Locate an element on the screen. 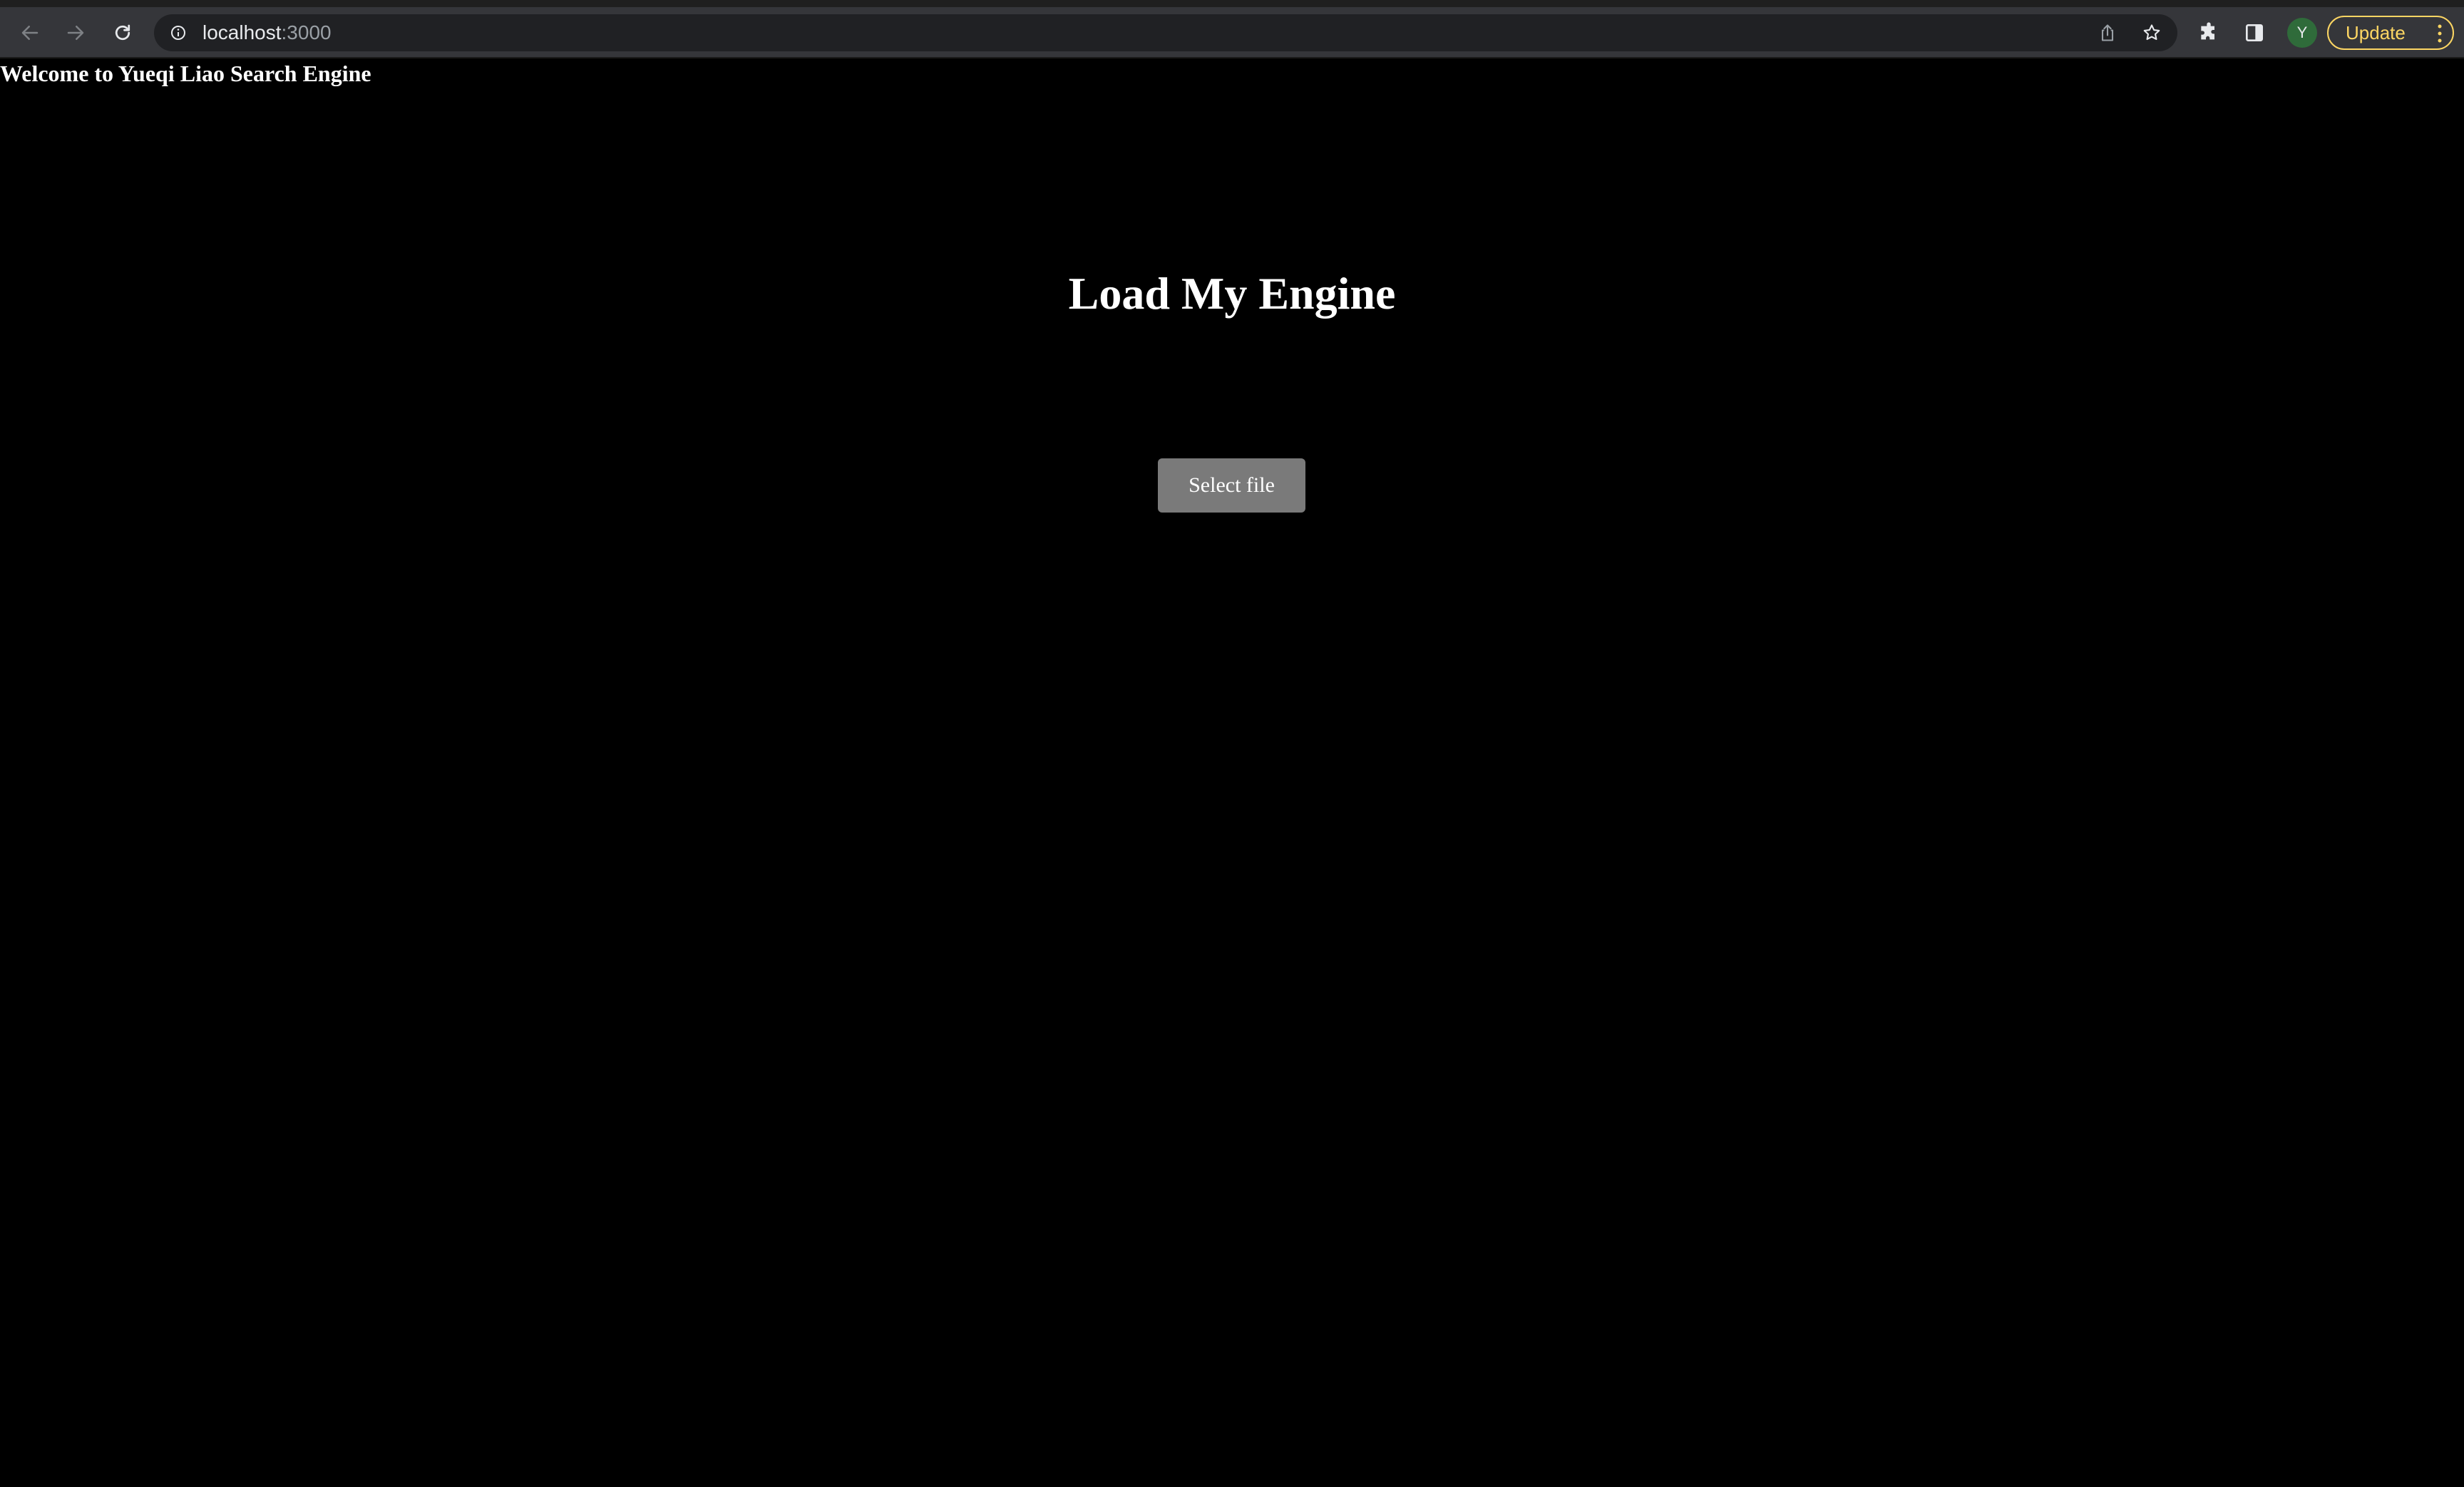 This screenshot has height=1487, width=2464. forward-button is located at coordinates (75, 33).